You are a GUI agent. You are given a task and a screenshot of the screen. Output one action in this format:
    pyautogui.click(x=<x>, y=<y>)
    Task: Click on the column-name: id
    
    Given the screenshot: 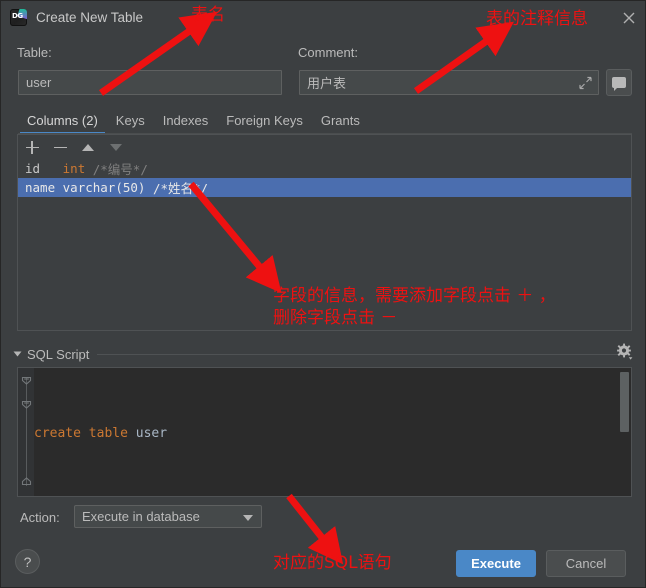 What is the action you would take?
    pyautogui.click(x=33, y=168)
    